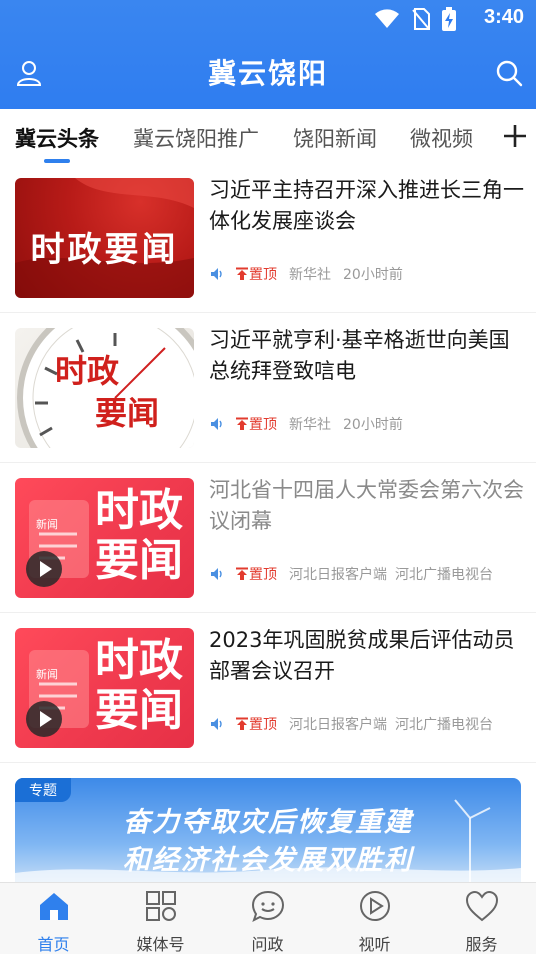 Image resolution: width=536 pixels, height=954 pixels. I want to click on news-title: 习近平主持召开深入推进长三角一体化发展座谈会, so click(367, 206).